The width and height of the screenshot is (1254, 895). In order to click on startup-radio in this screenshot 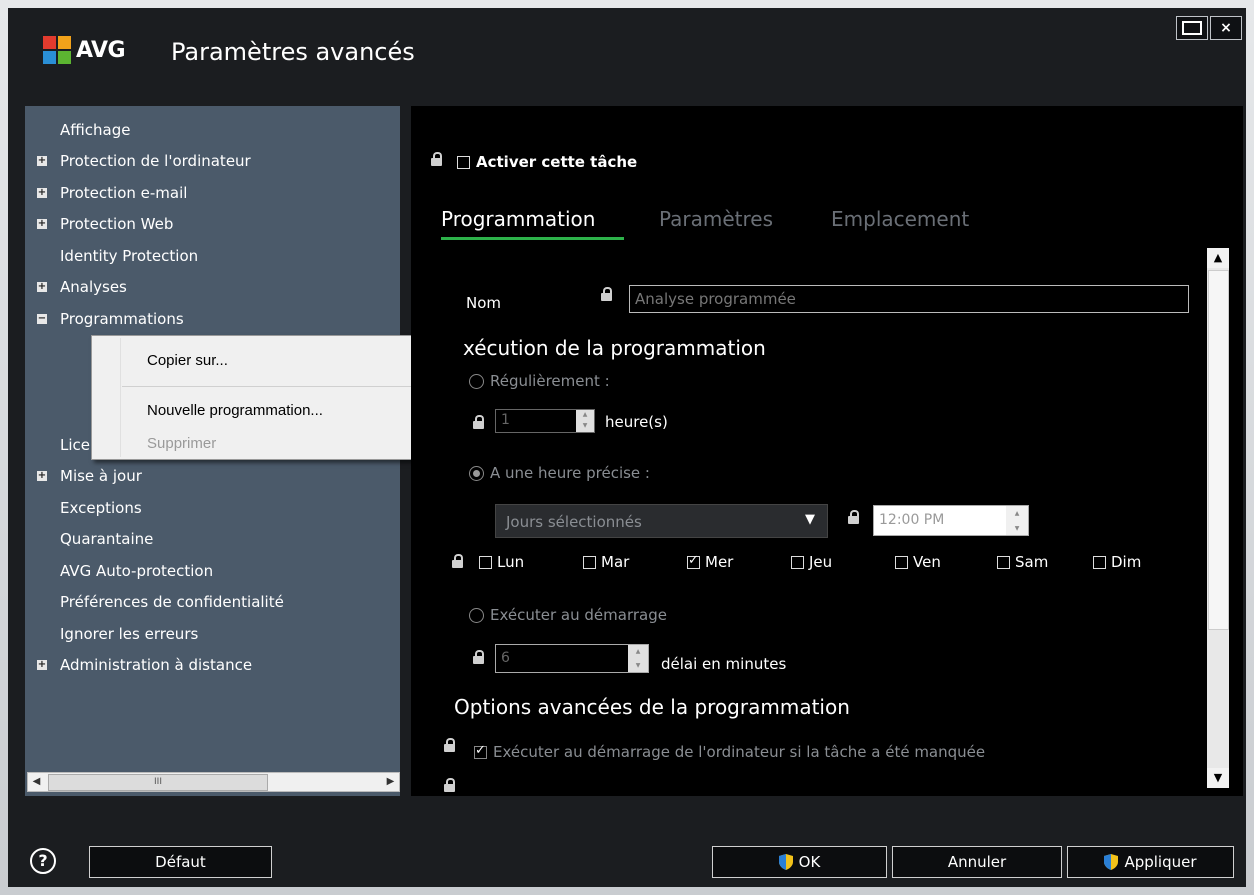, I will do `click(476, 615)`.